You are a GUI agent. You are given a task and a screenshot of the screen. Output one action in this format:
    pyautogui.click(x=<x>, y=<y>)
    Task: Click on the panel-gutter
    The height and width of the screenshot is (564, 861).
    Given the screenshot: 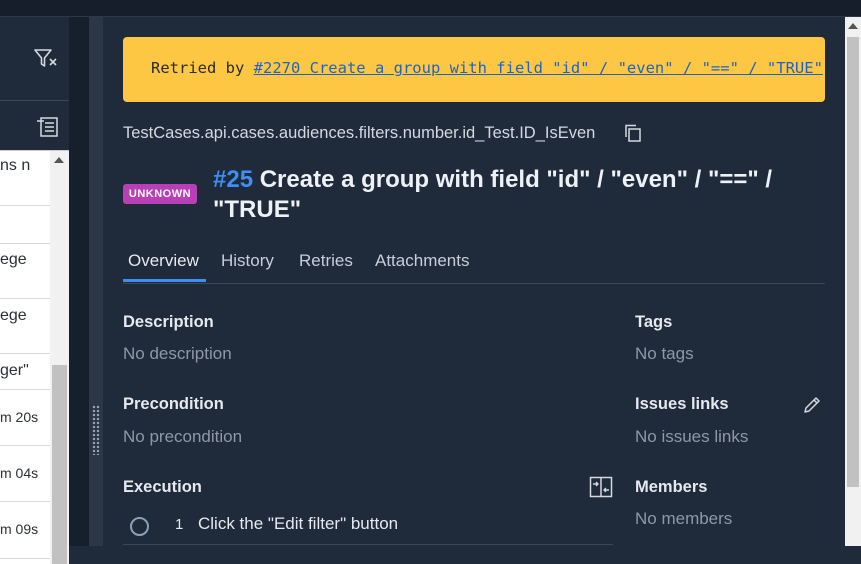 What is the action you would take?
    pyautogui.click(x=79, y=281)
    